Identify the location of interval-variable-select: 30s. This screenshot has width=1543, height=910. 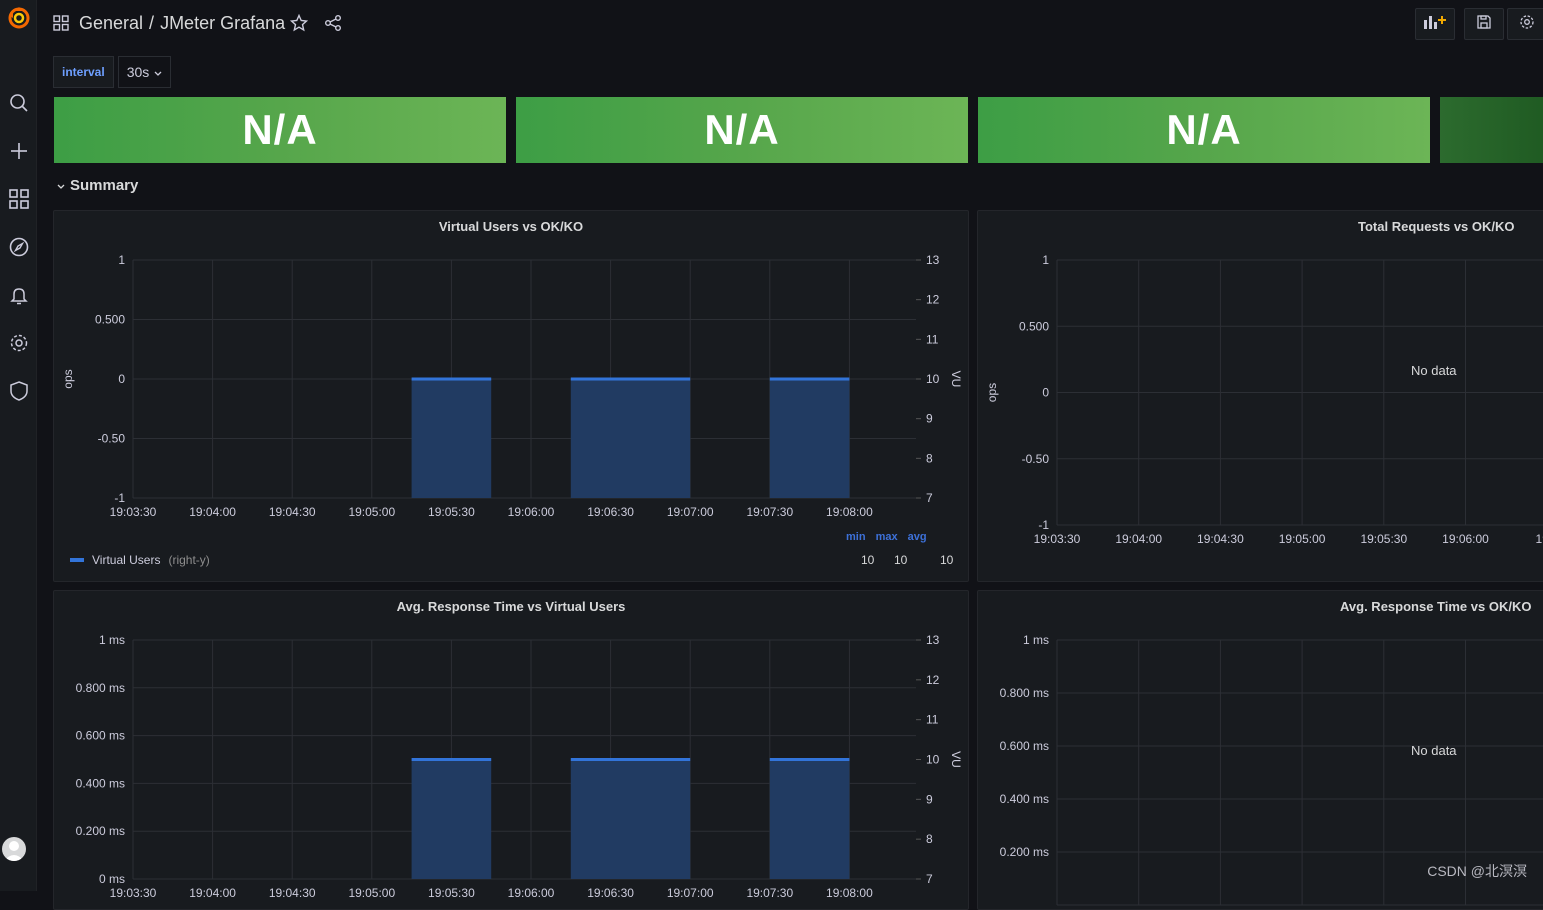
(145, 72).